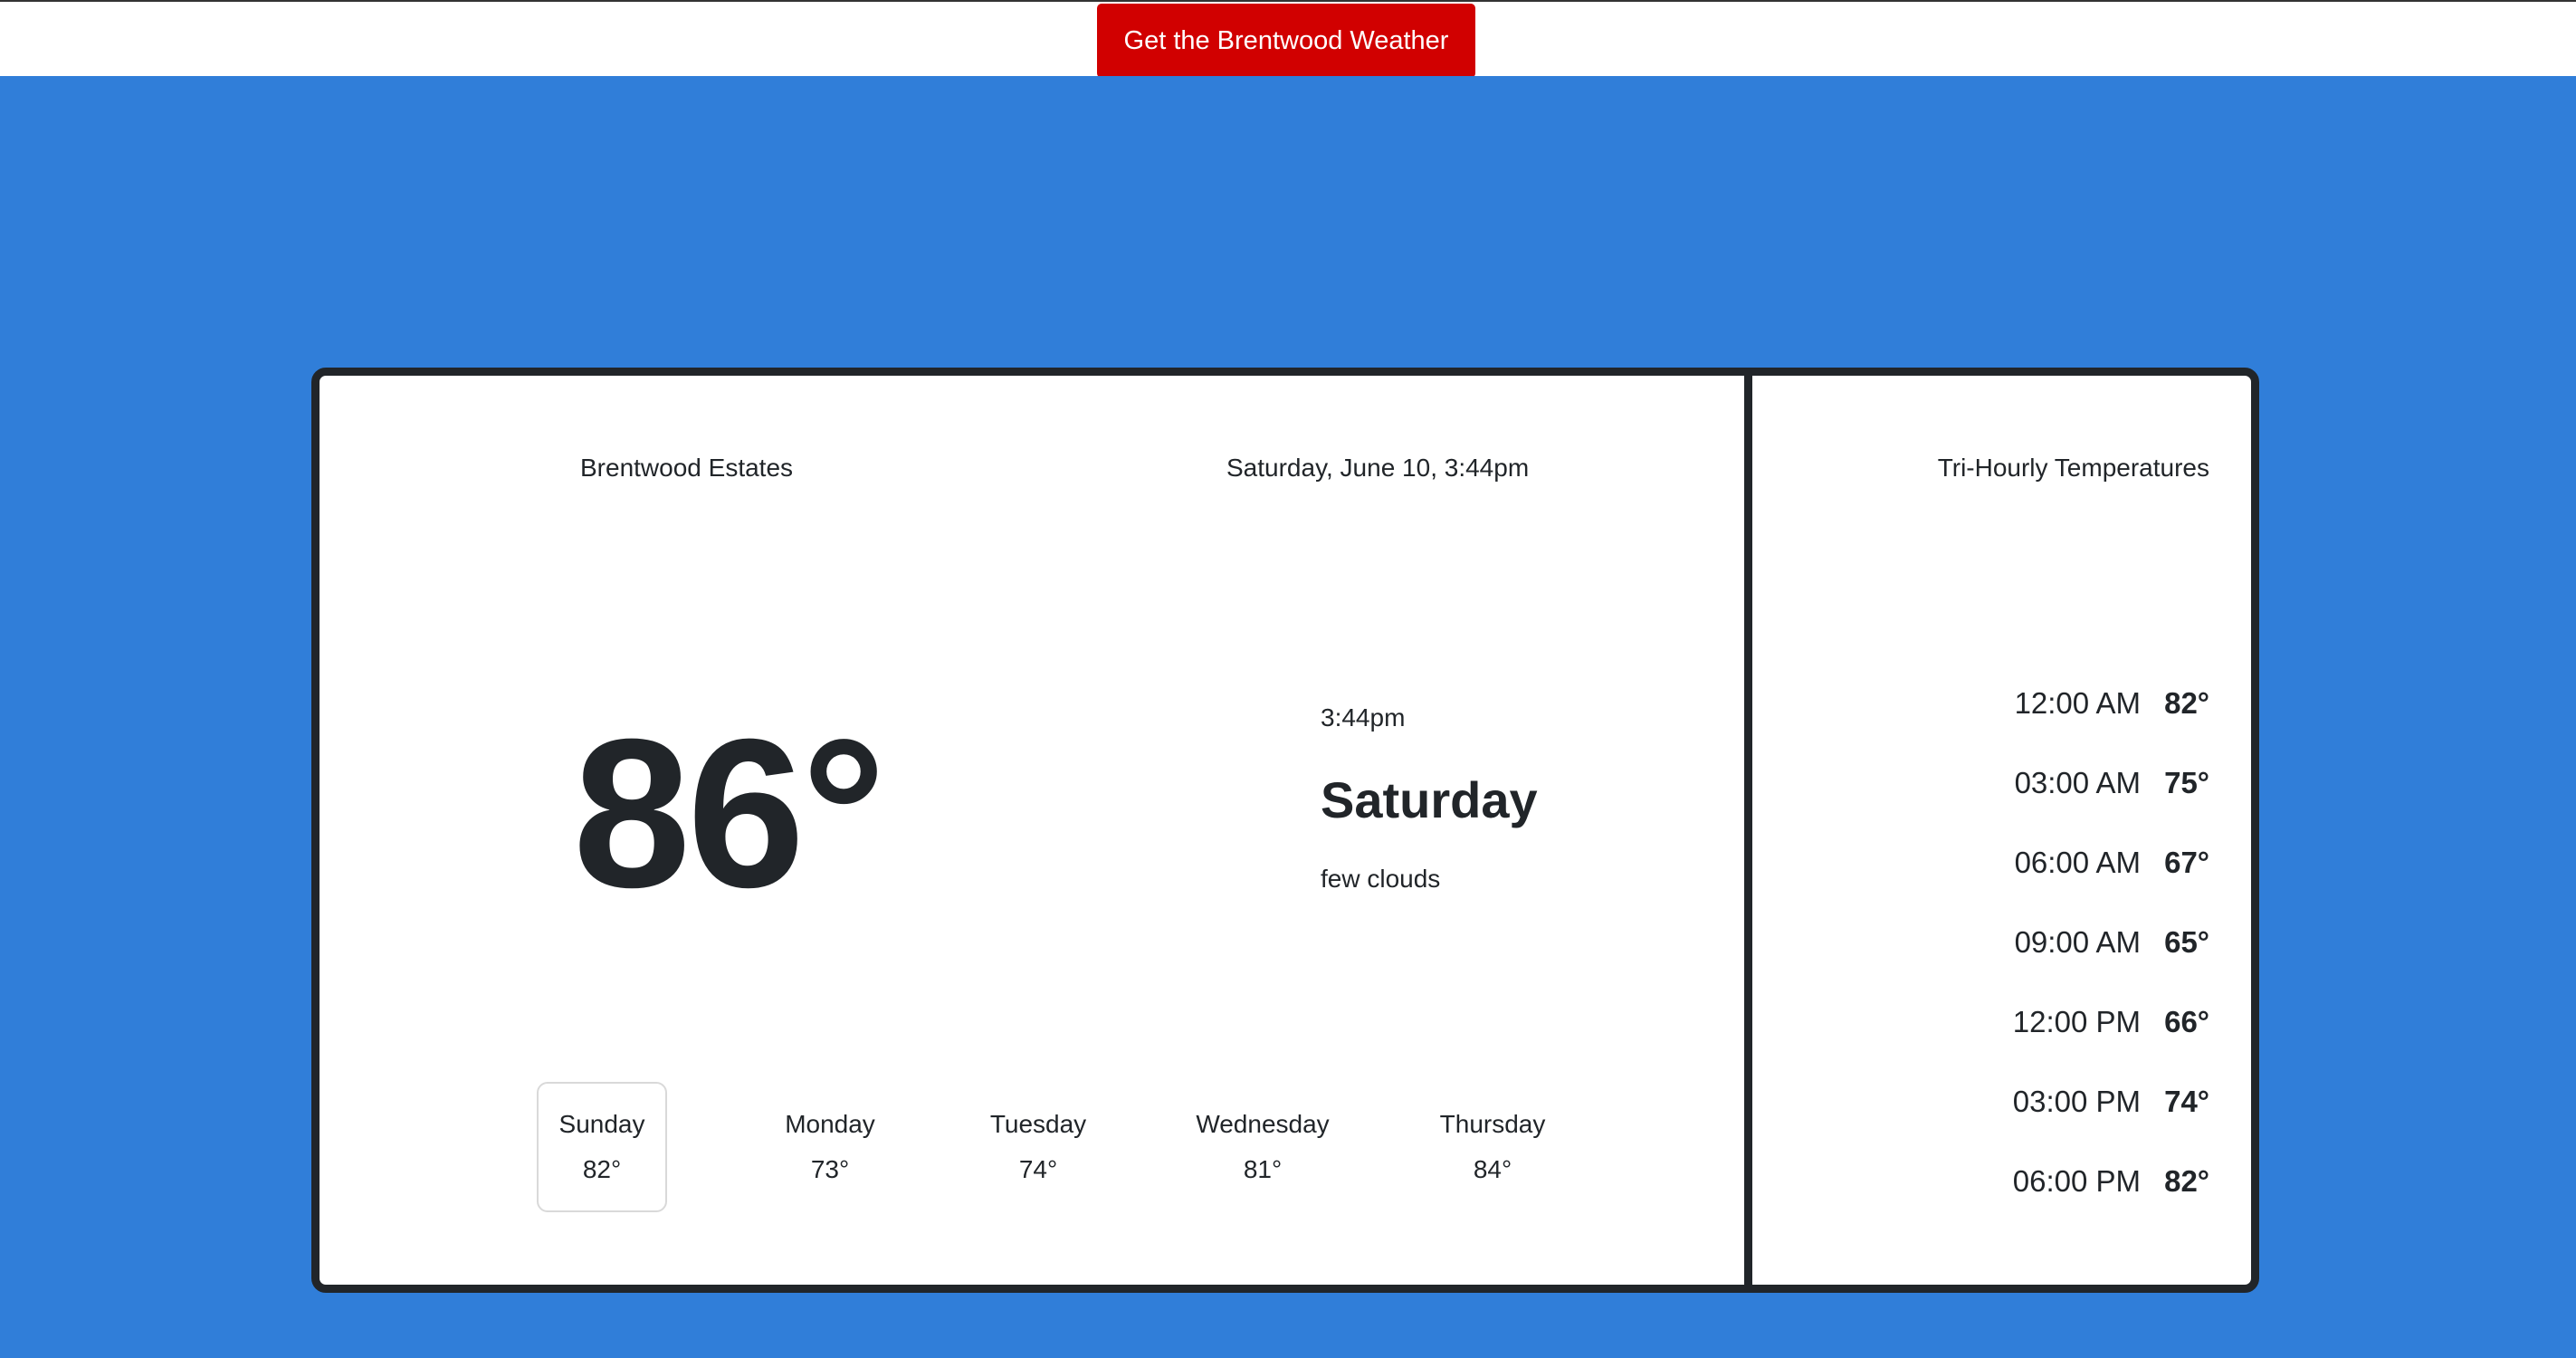 Image resolution: width=2576 pixels, height=1358 pixels. I want to click on get-weather-button: Get the Brentwood Weather, so click(1286, 41).